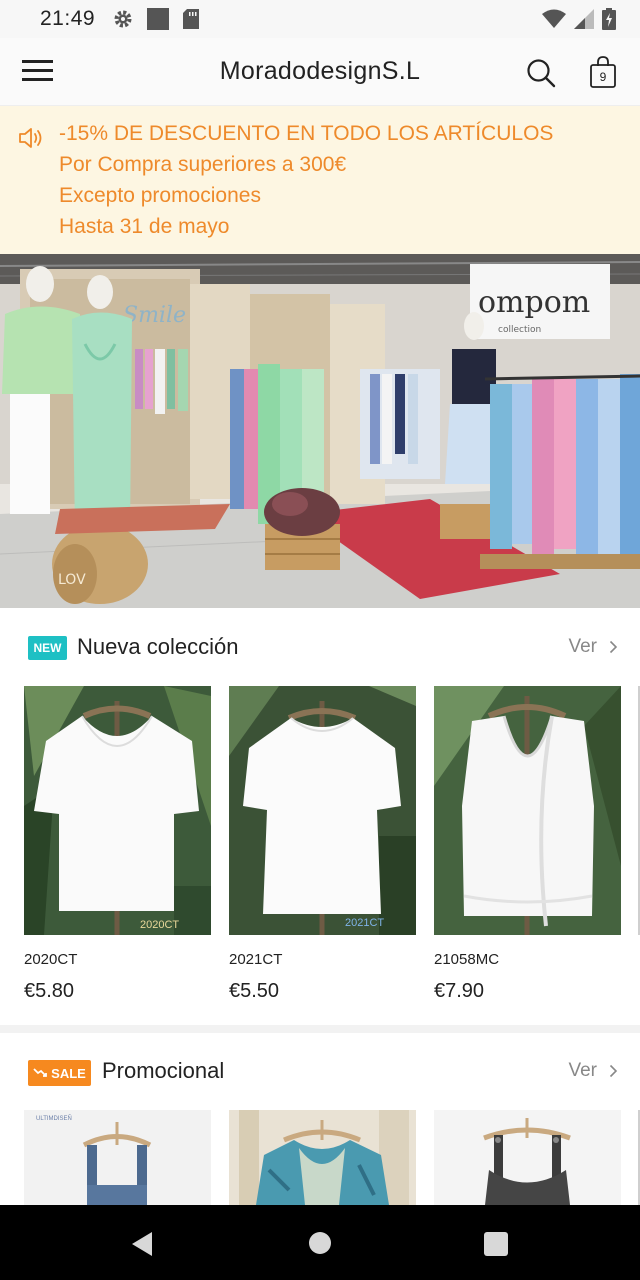 This screenshot has height=1280, width=640. Describe the element at coordinates (254, 991) in the screenshot. I see `product-price: €5.50` at that location.